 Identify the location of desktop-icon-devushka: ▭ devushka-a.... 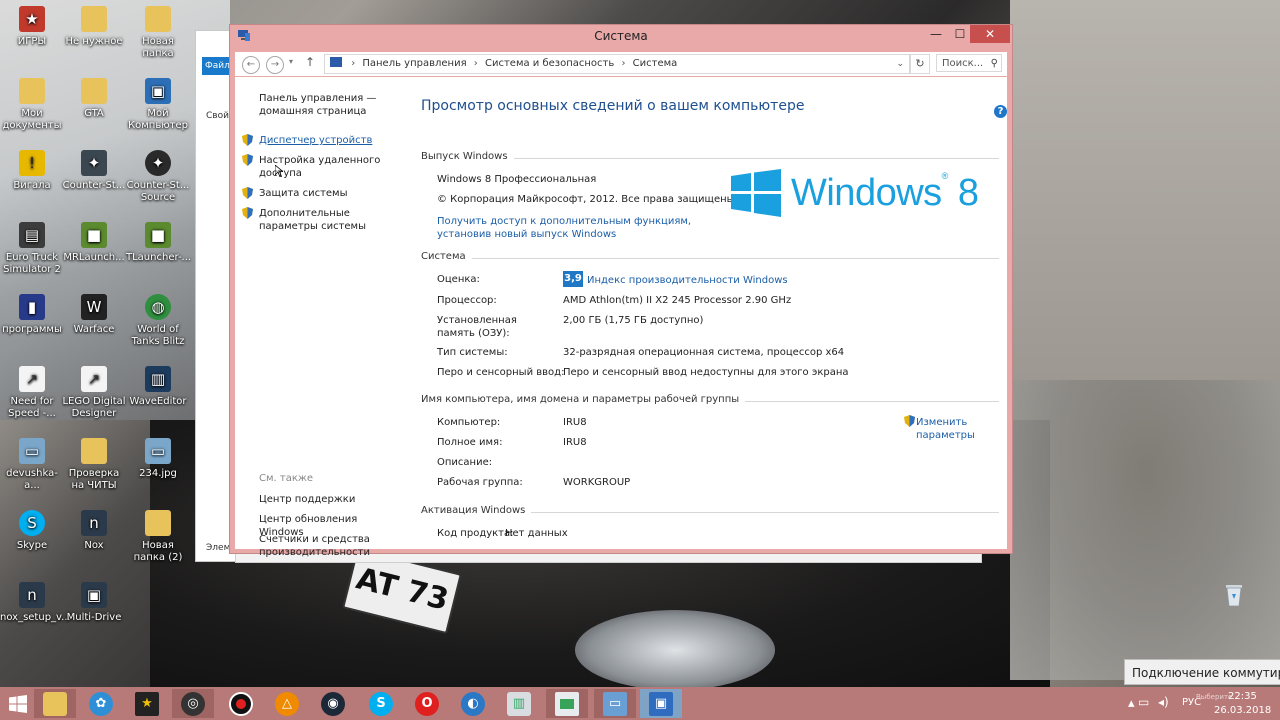
(32, 465).